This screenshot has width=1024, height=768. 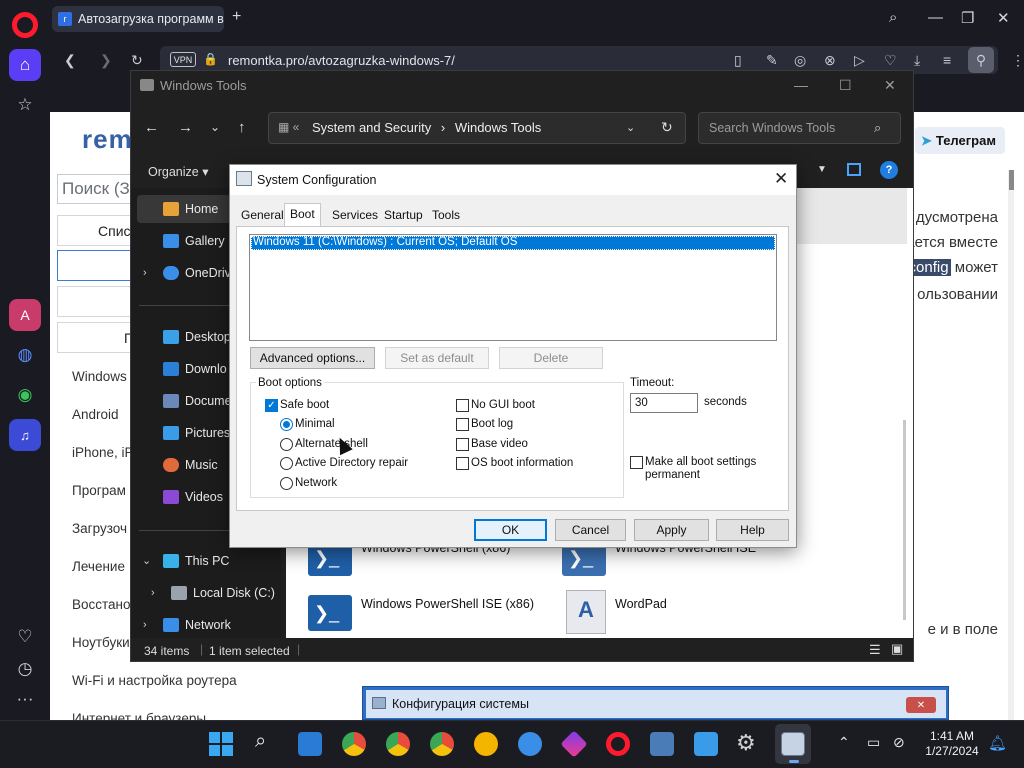 I want to click on safe-boot-checkbox: ✓, so click(x=271, y=405).